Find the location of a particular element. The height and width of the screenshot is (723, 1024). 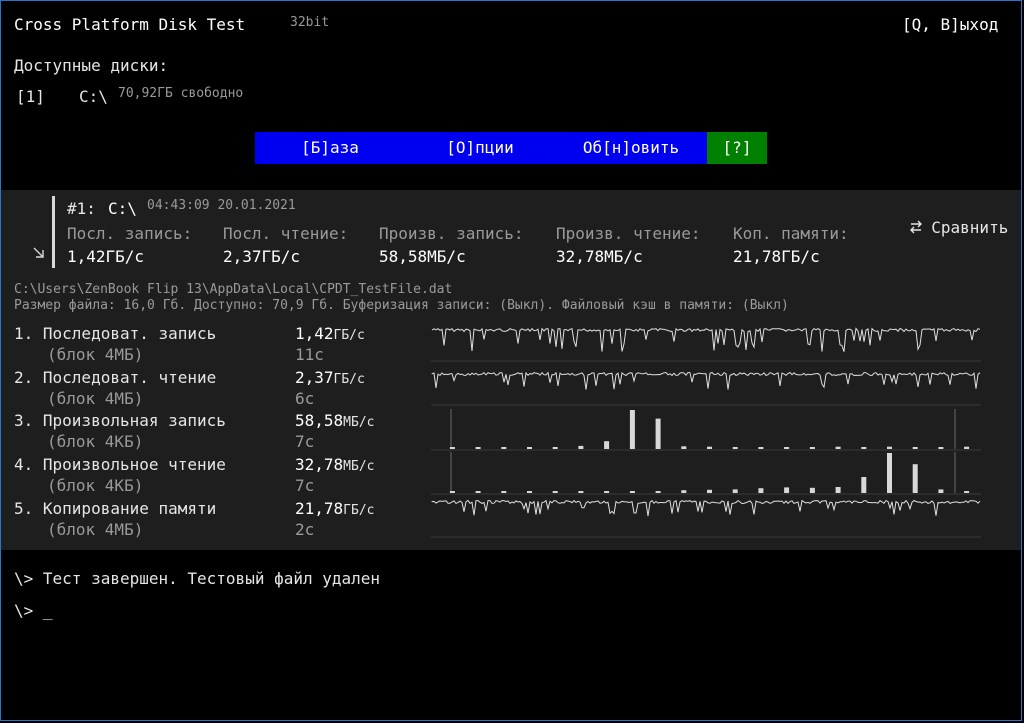

col-seq-write-label: Посл. запись: is located at coordinates (130, 233).